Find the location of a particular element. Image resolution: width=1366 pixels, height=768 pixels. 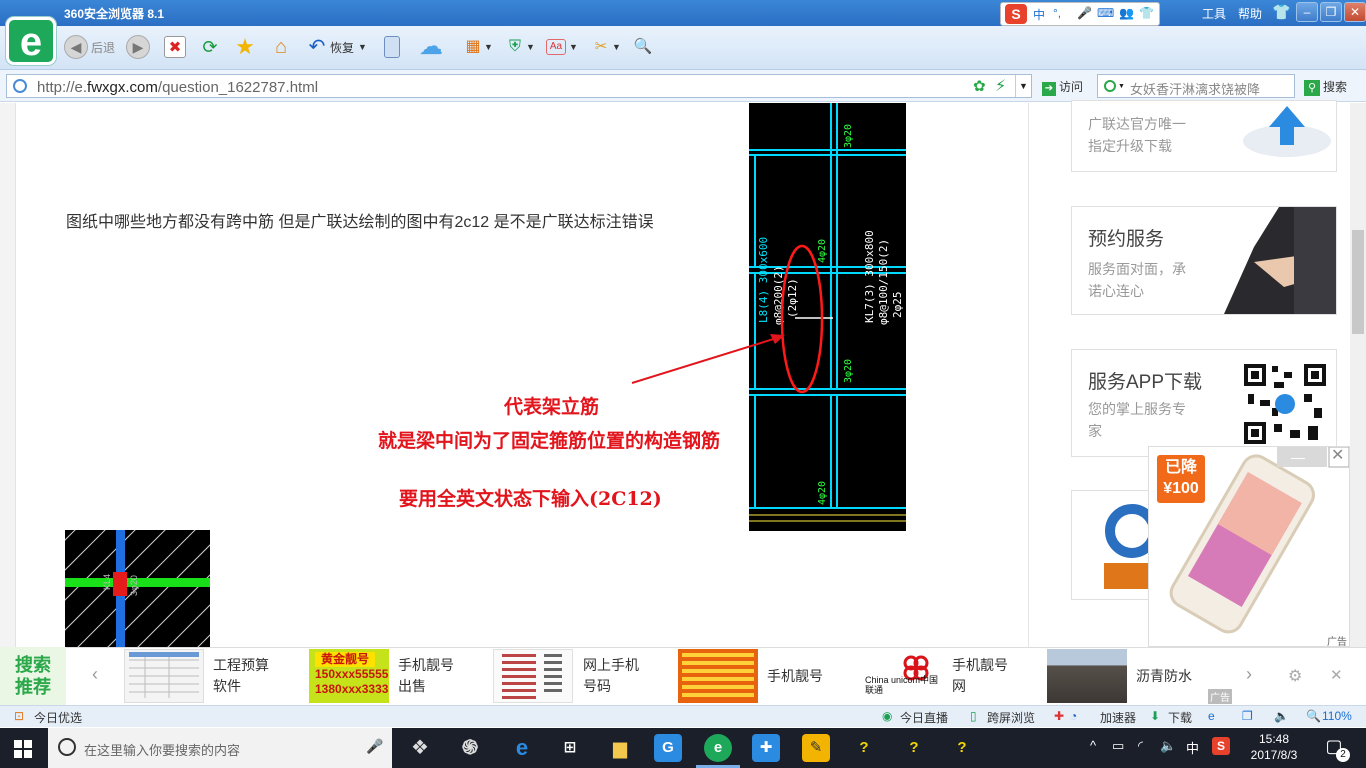

stop-button: ✖ is located at coordinates (175, 47).